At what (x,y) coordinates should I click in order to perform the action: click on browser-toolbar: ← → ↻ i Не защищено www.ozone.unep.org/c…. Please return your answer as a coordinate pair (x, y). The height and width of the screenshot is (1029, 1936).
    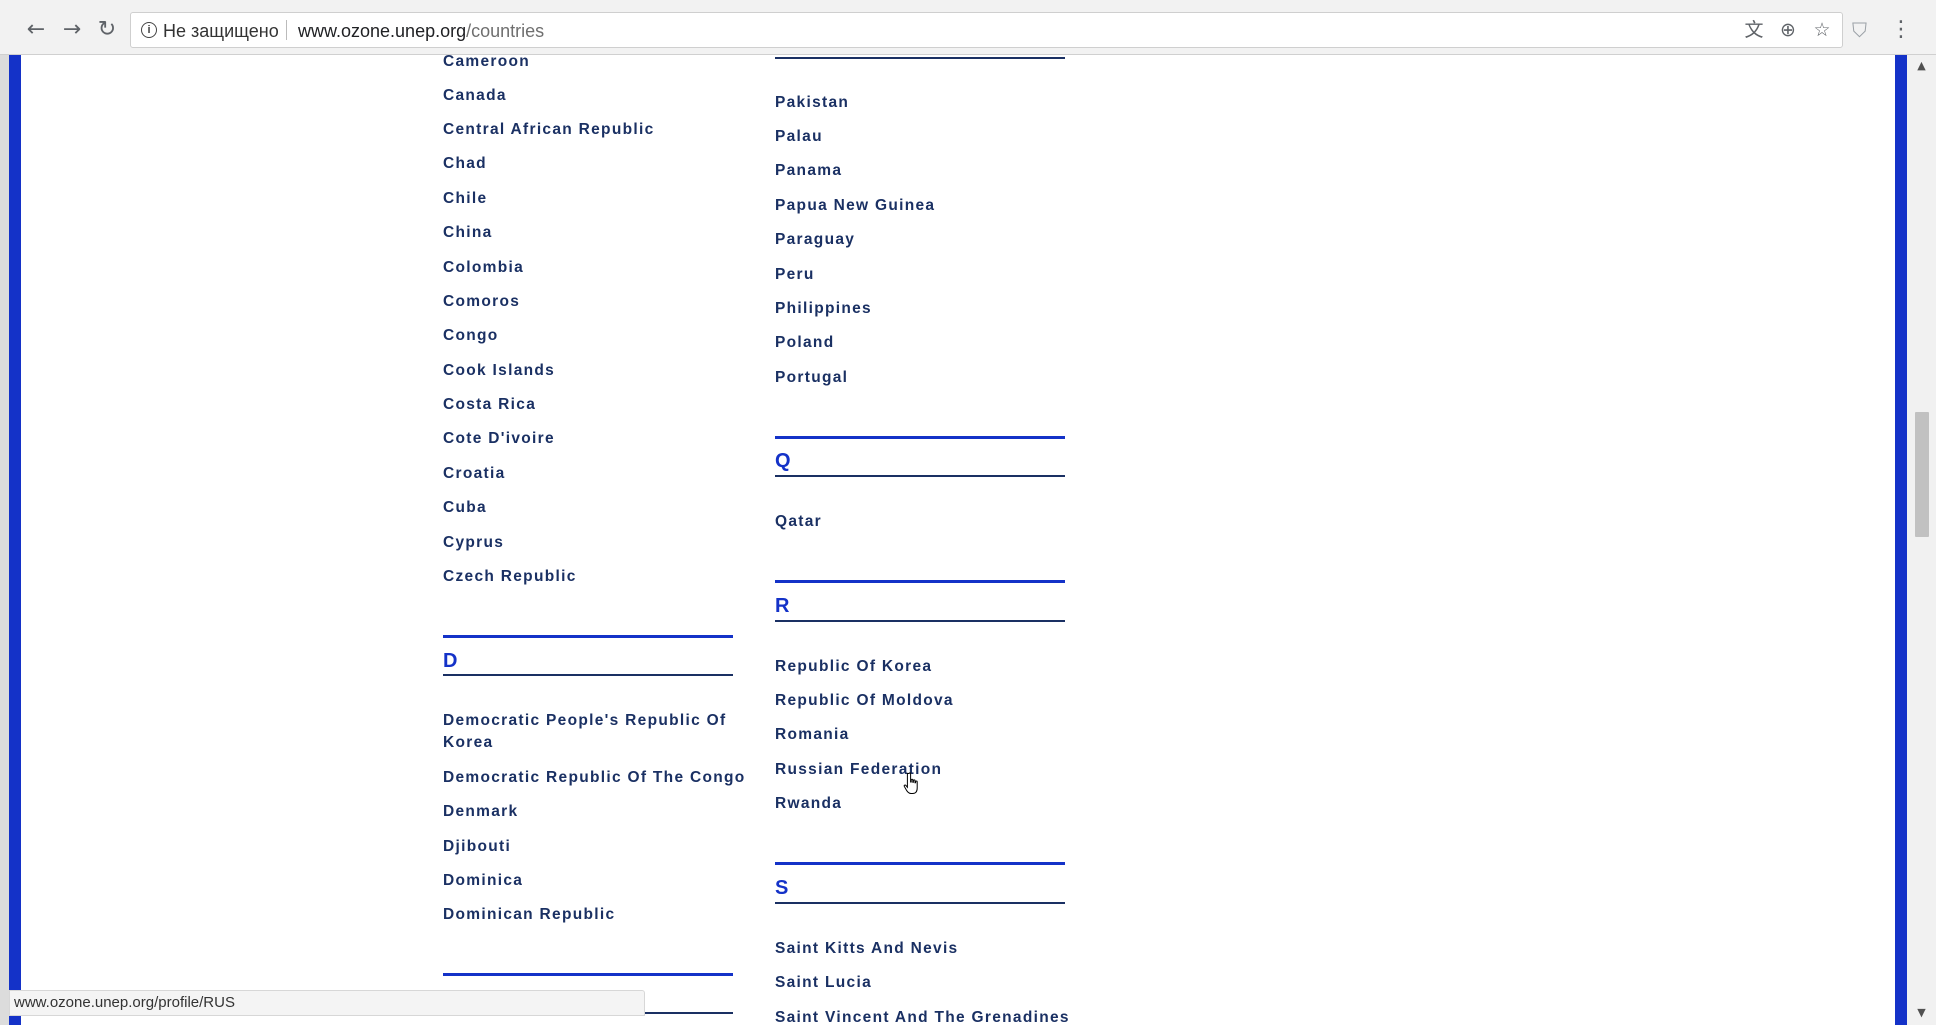
    Looking at the image, I should click on (968, 27).